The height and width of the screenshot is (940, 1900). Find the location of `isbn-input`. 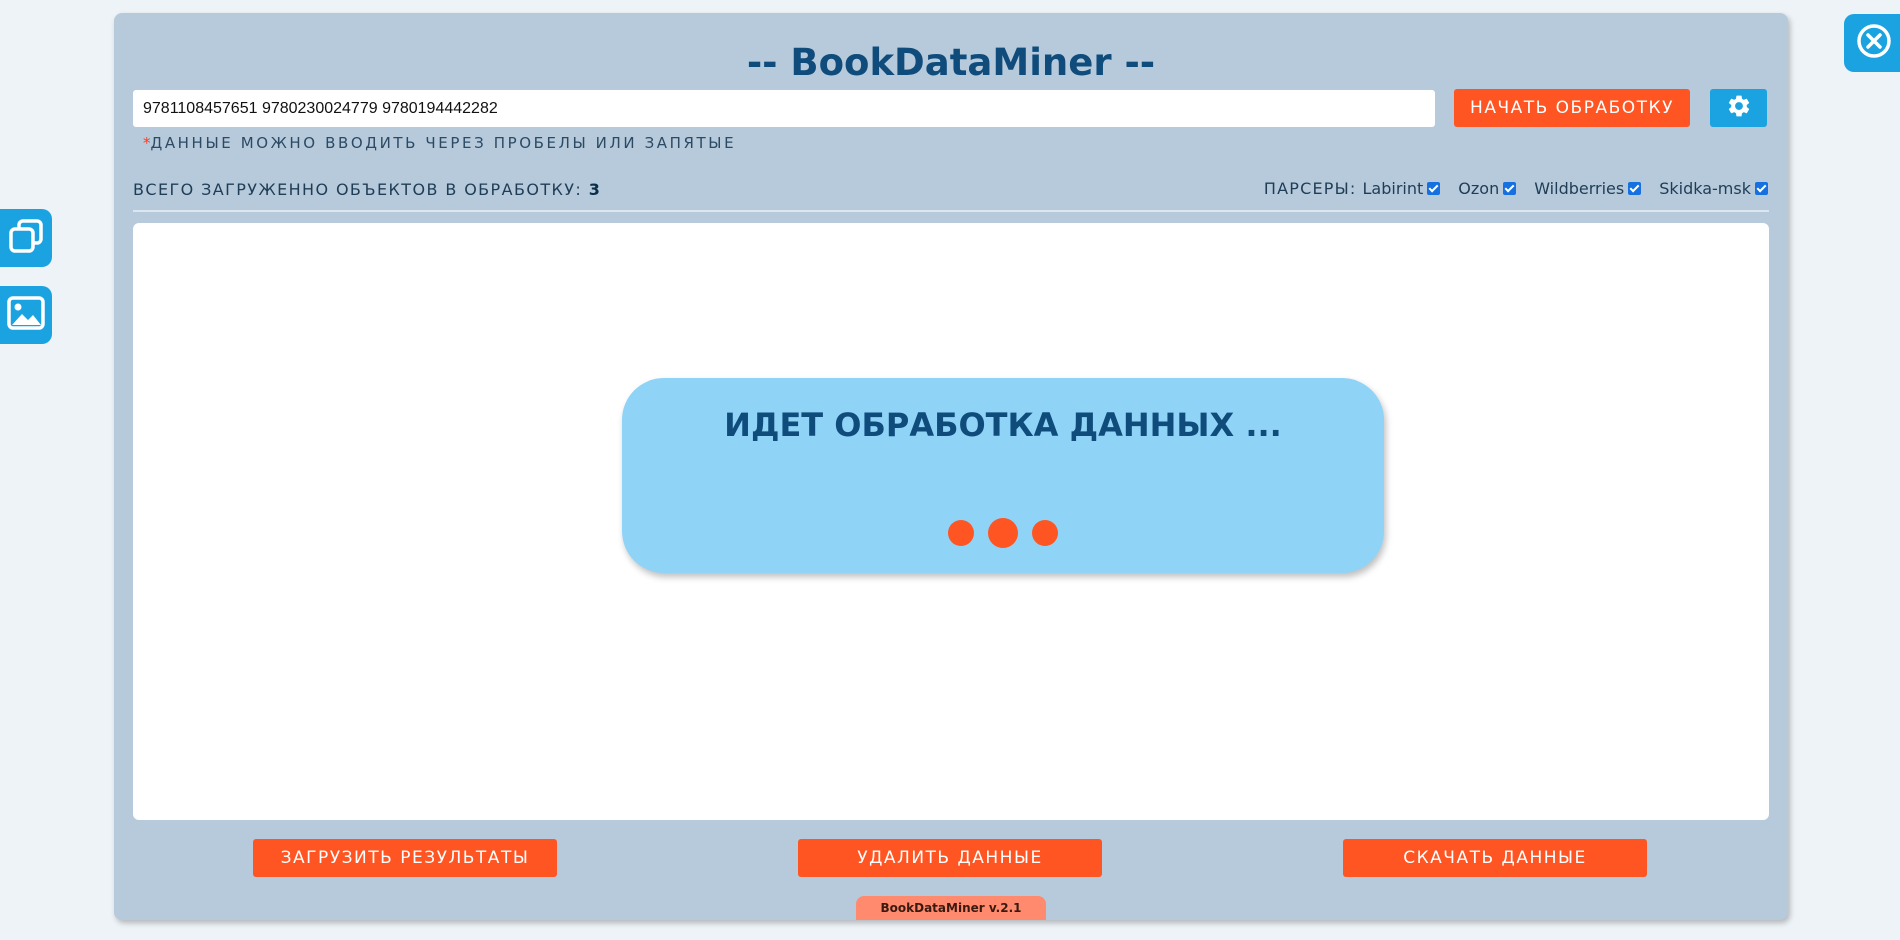

isbn-input is located at coordinates (784, 108).